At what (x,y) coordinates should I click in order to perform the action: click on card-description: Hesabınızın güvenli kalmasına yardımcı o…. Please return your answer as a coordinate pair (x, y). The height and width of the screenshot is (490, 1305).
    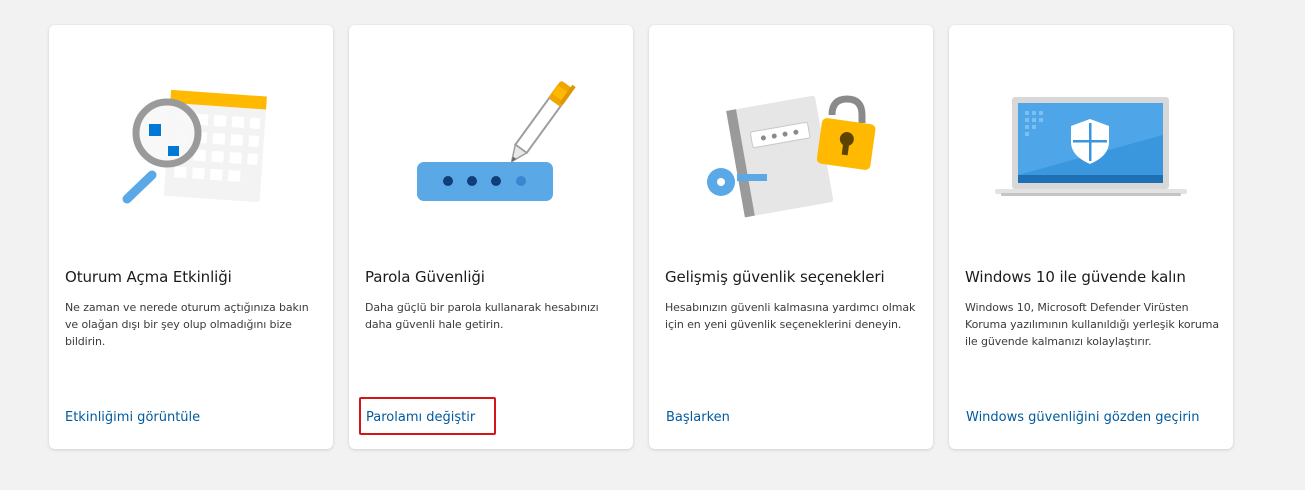
    Looking at the image, I should click on (790, 316).